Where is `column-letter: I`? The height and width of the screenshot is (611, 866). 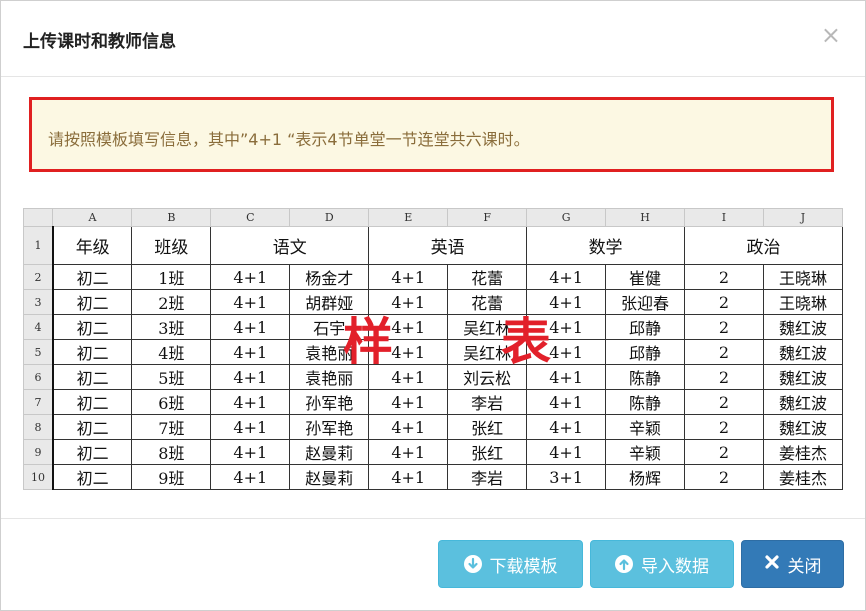
column-letter: I is located at coordinates (724, 217).